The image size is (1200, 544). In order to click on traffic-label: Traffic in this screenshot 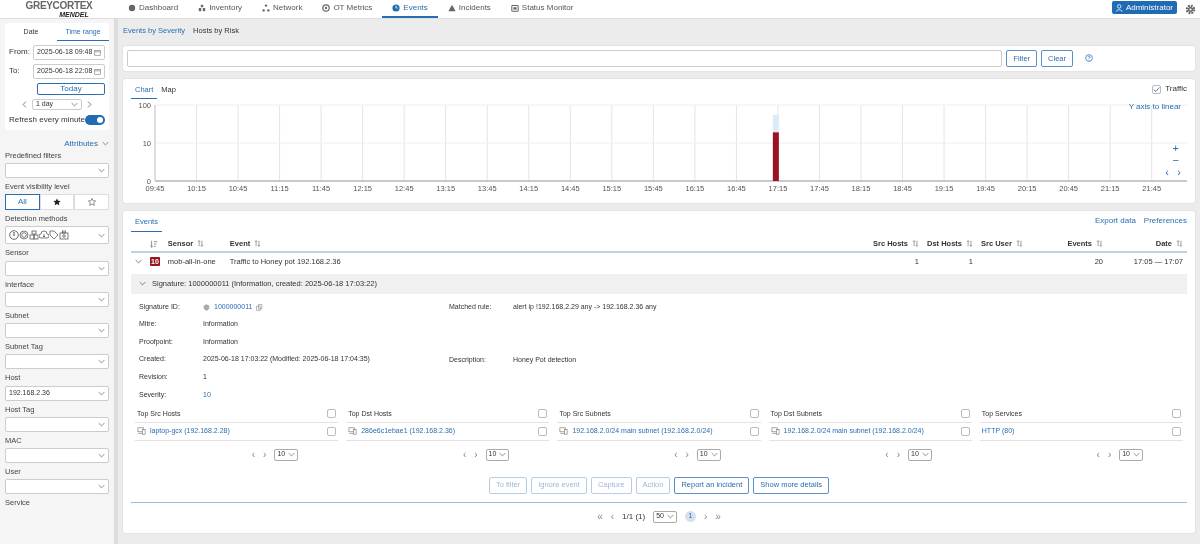, I will do `click(1176, 89)`.